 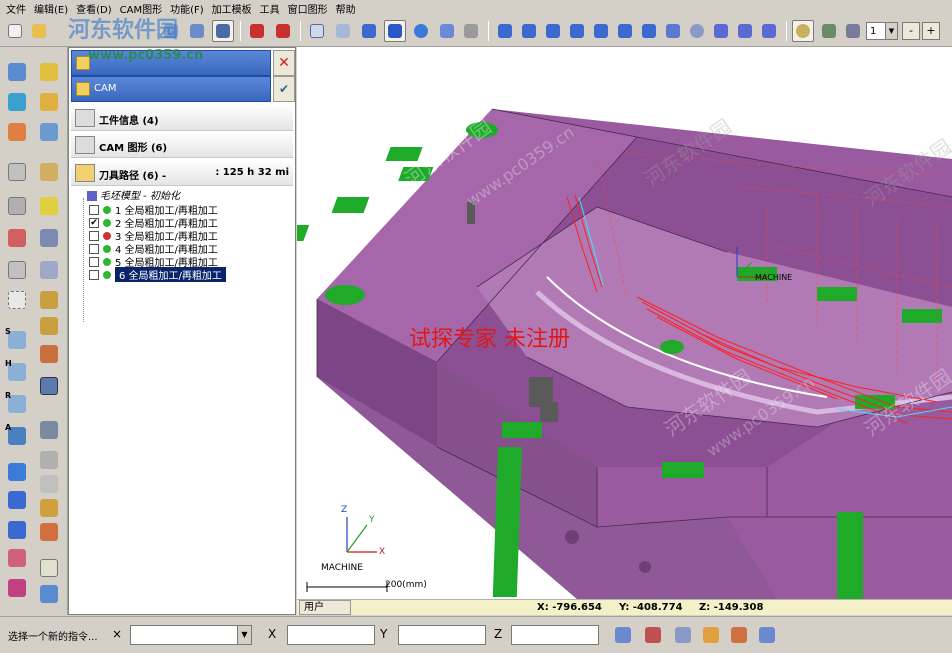 I want to click on model-icon, so click(x=17, y=72).